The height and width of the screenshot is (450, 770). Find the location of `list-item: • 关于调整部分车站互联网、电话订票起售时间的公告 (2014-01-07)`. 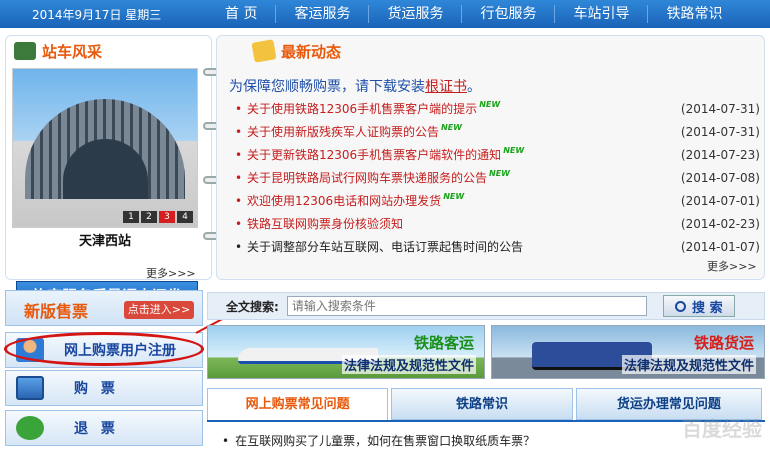

list-item: • 关于调整部分车站互联网、电话订票起售时间的公告 (2014-01-07) is located at coordinates (497, 247).